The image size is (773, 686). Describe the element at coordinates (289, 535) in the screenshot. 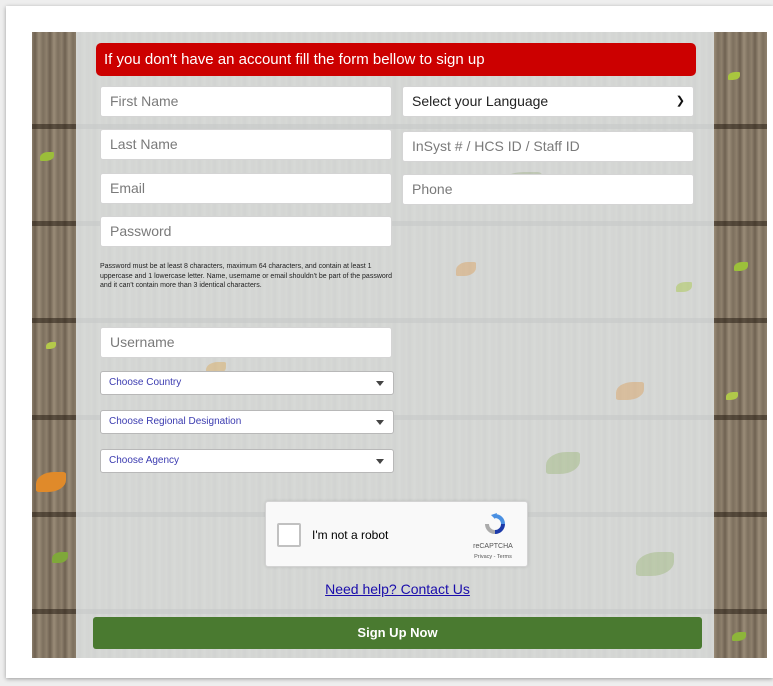

I see `recaptcha-checkbox` at that location.